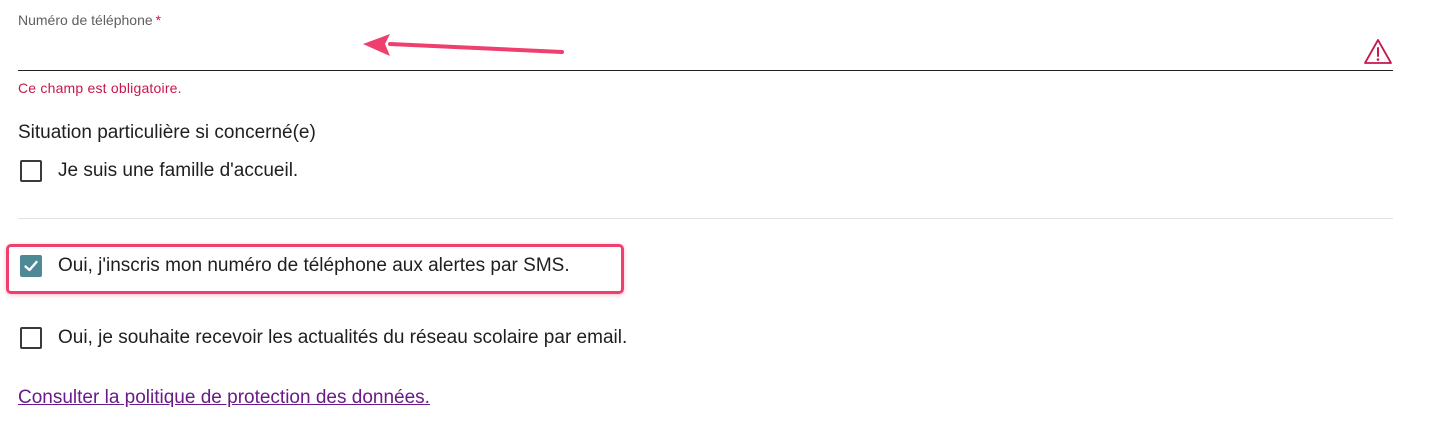  I want to click on situation-section-title: Situation particulière si concerné(e), so click(167, 132).